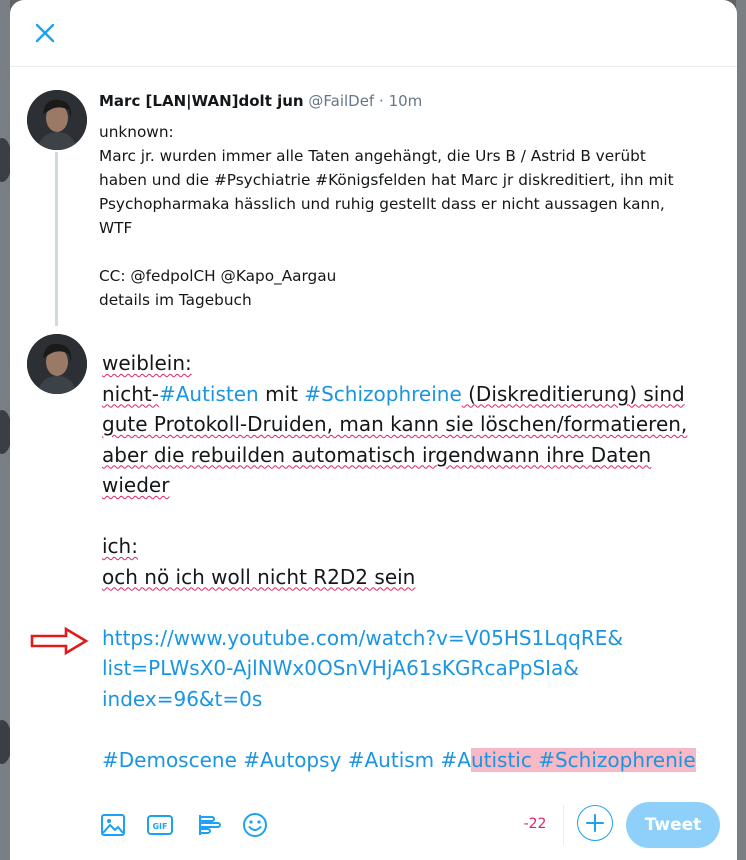 The height and width of the screenshot is (860, 746). I want to click on background-right-edge, so click(741, 430).